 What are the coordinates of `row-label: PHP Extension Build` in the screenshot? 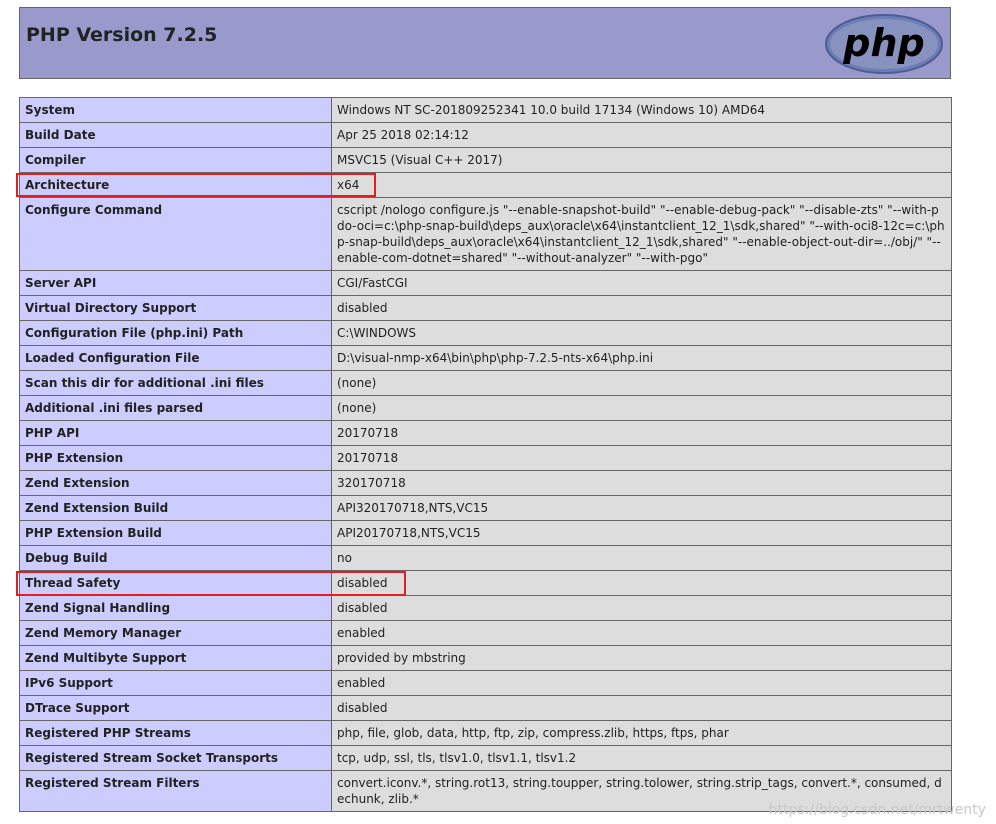 It's located at (175, 533).